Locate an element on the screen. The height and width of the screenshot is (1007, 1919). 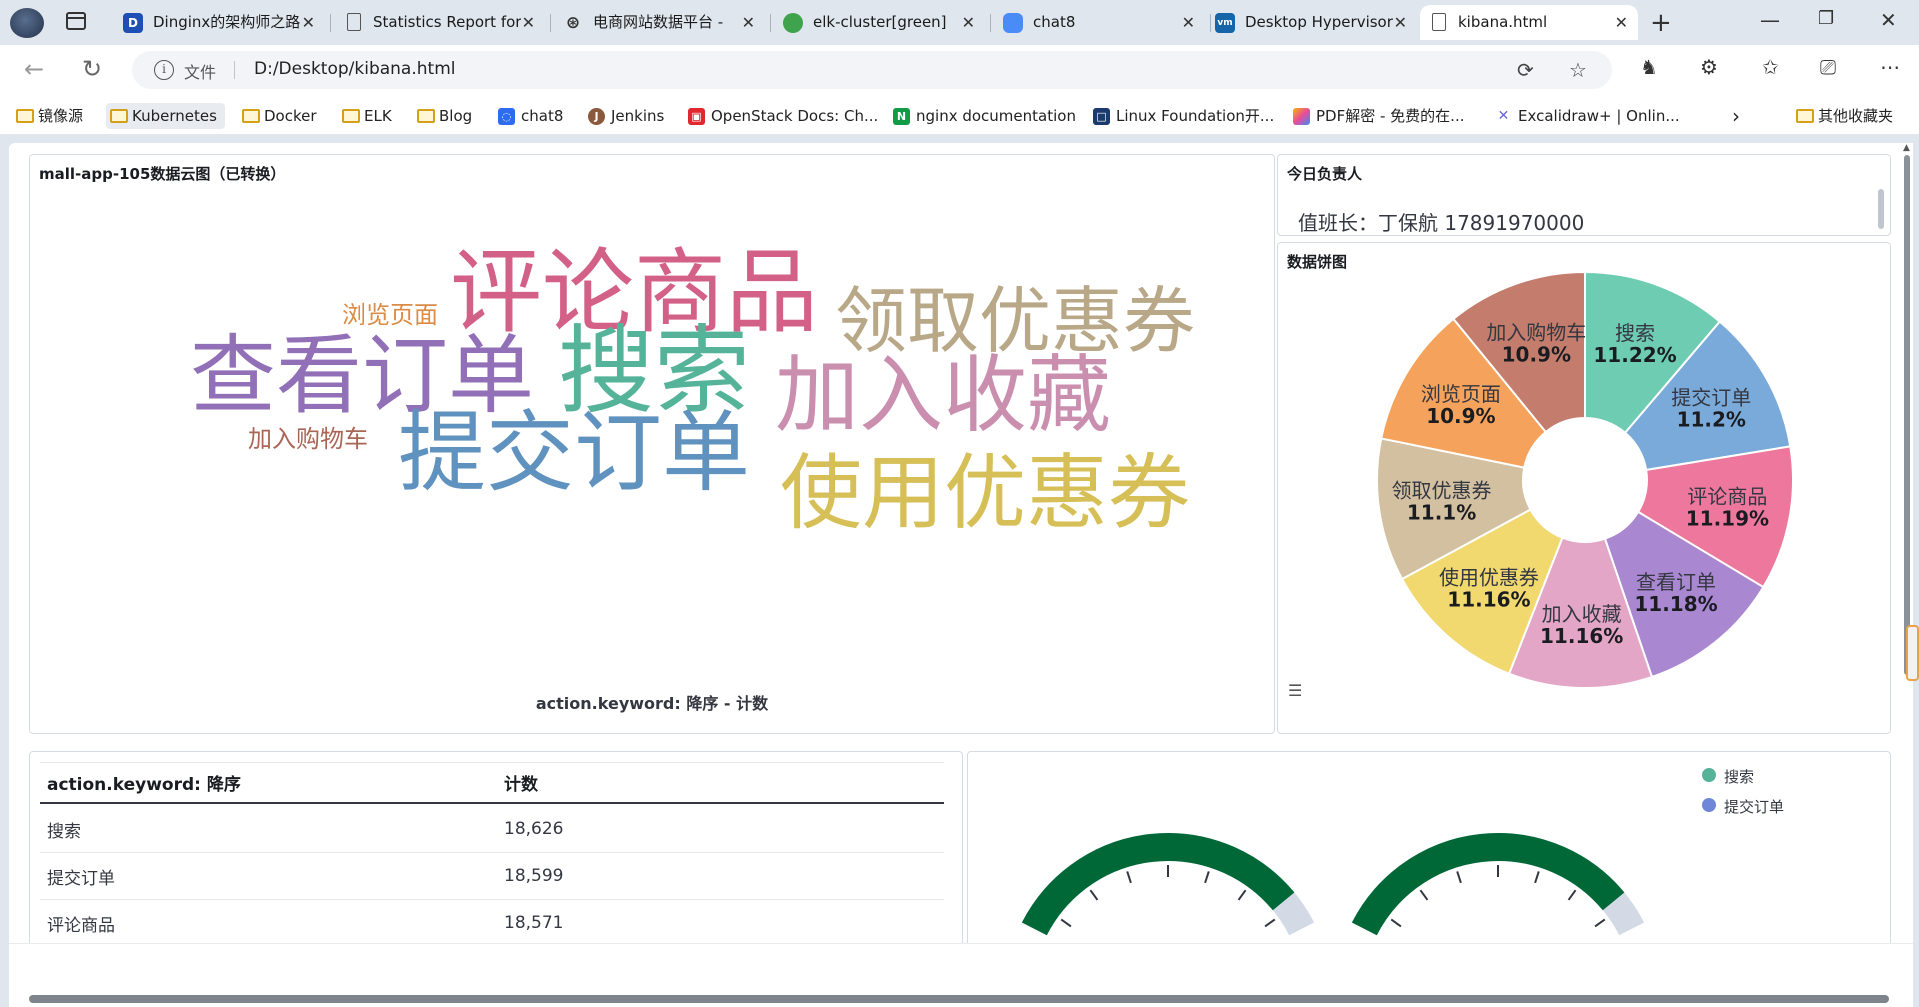
profile-avatar is located at coordinates (27, 23).